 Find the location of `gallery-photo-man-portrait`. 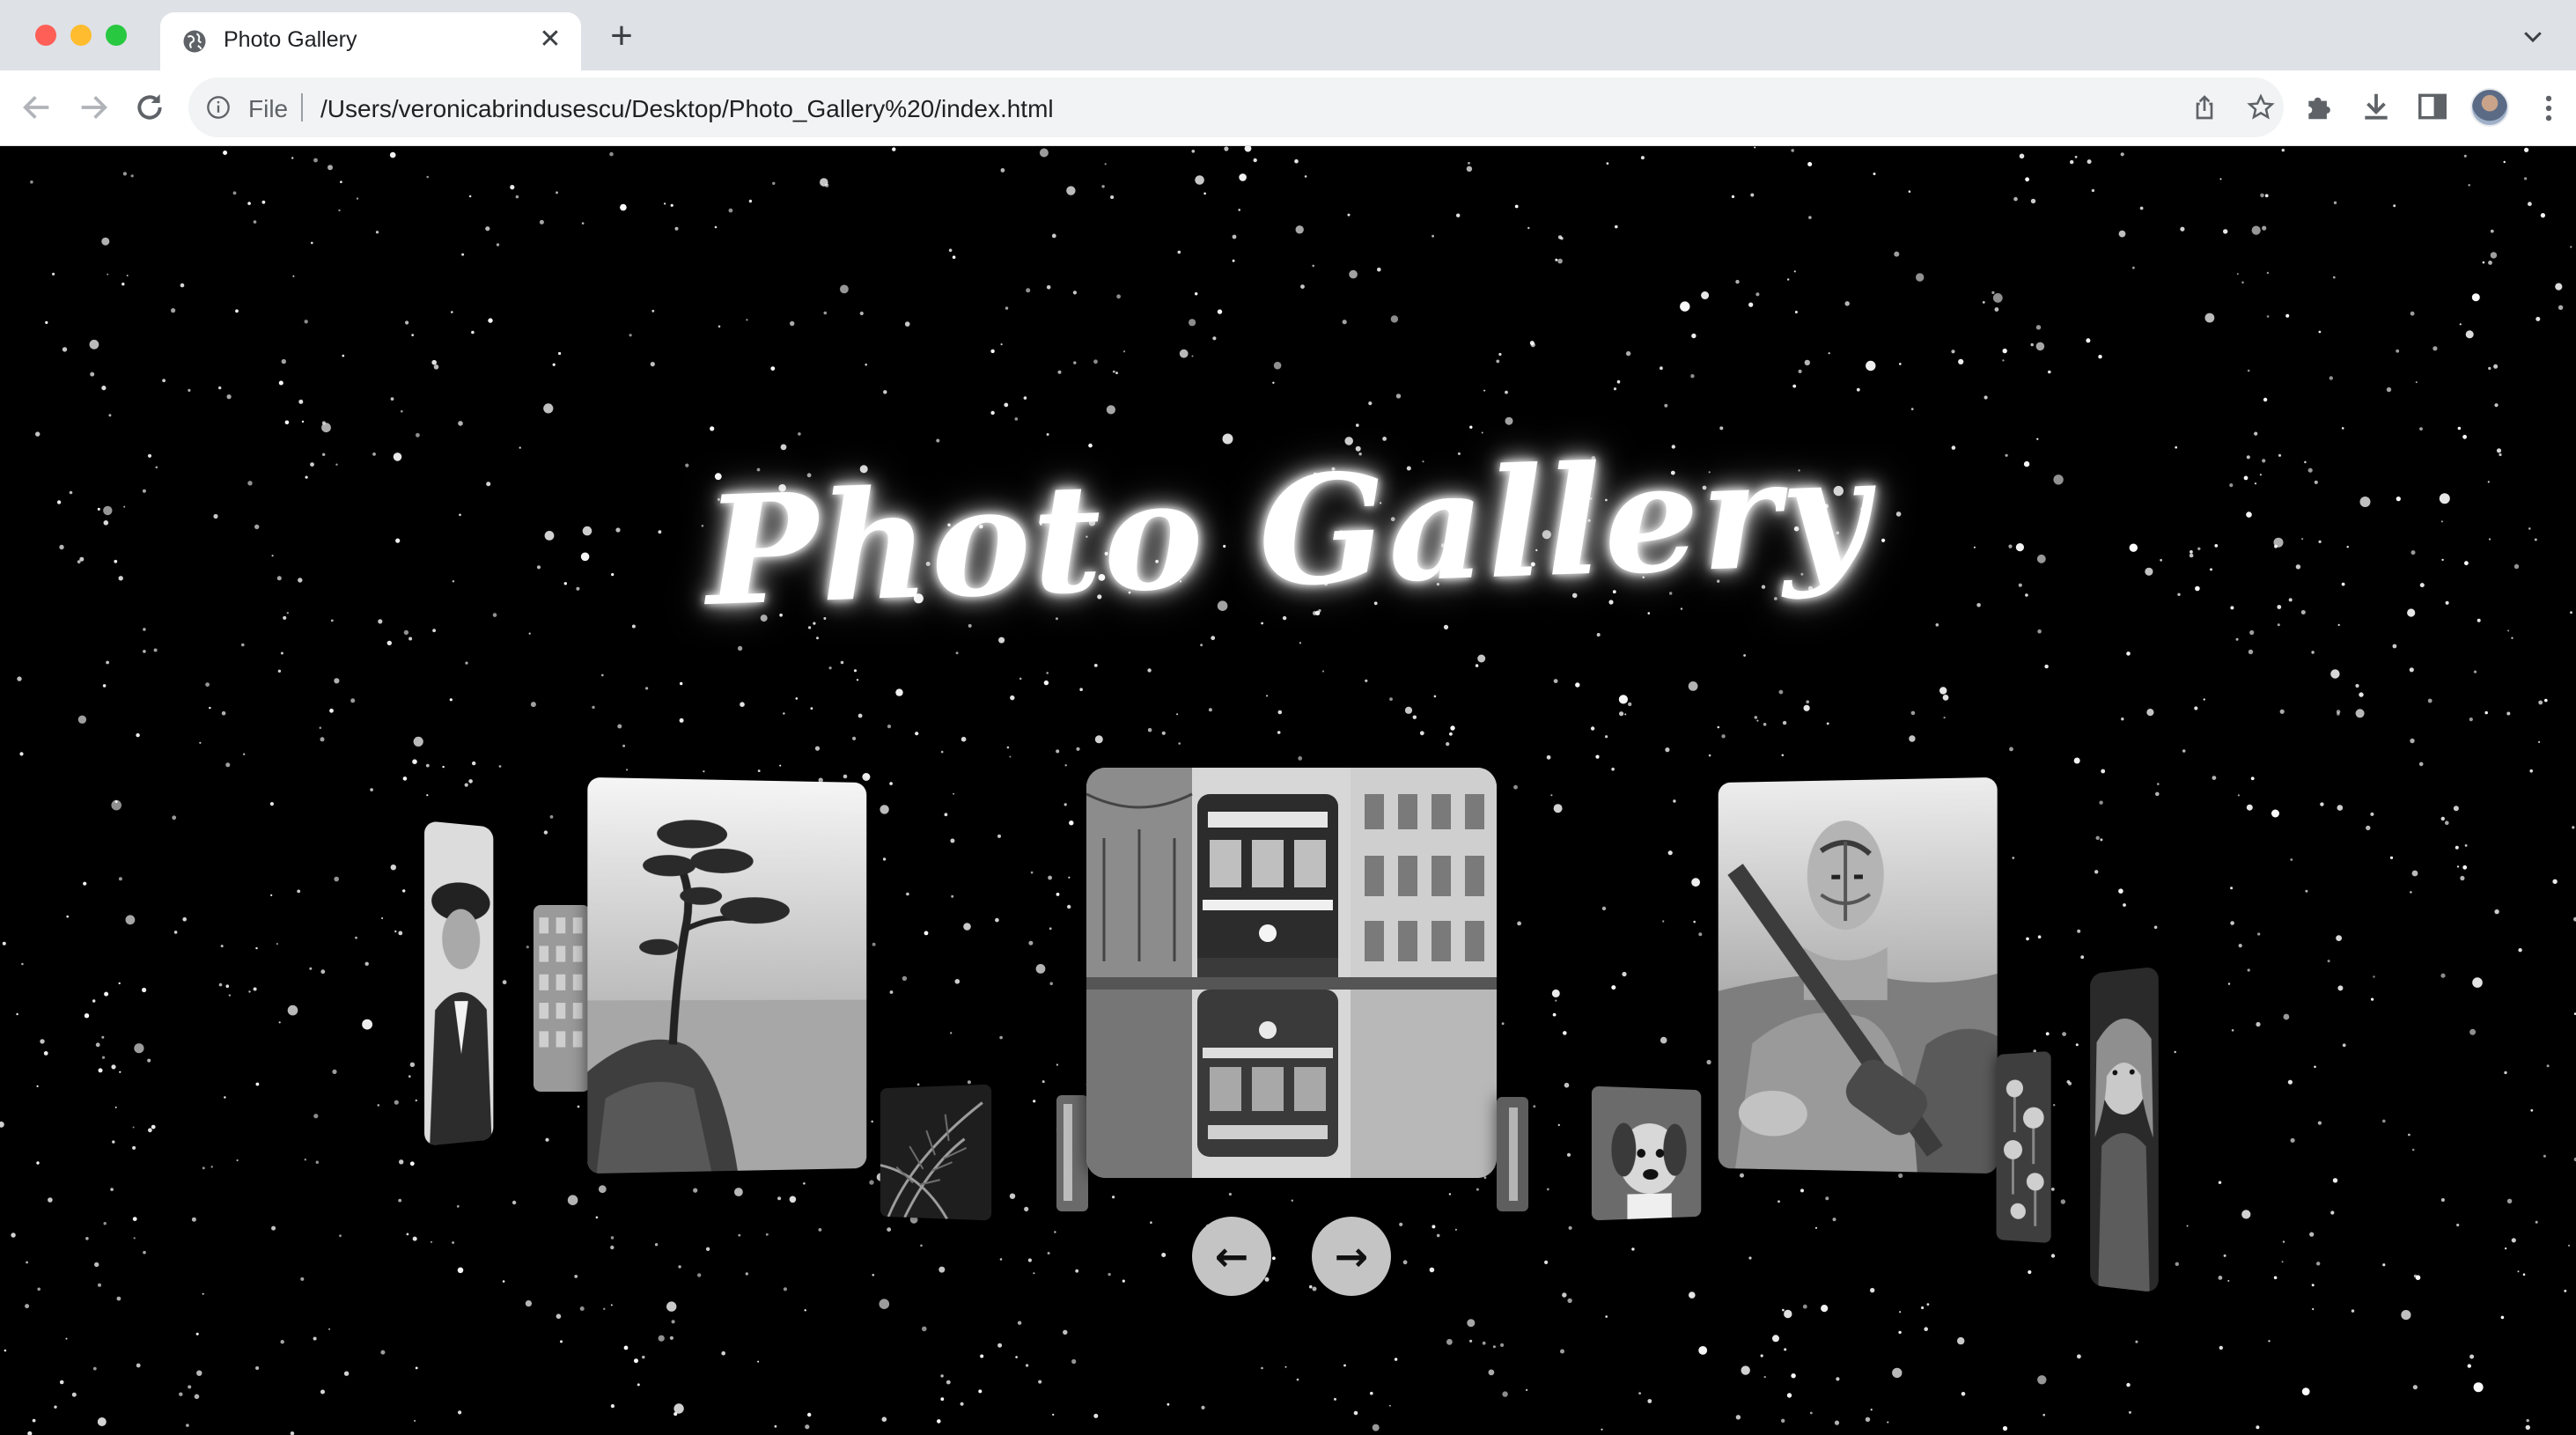

gallery-photo-man-portrait is located at coordinates (459, 984).